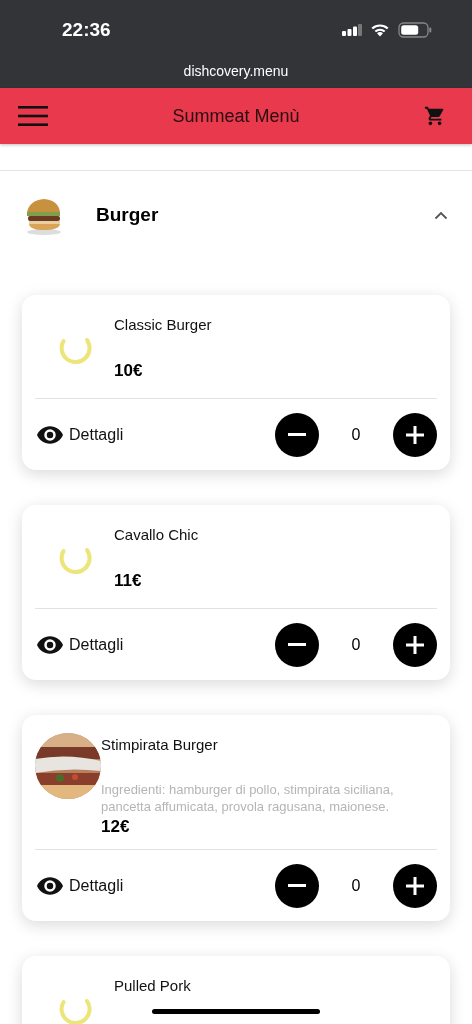 The image size is (472, 1024). What do you see at coordinates (435, 116) in the screenshot?
I see `cart-icon` at bounding box center [435, 116].